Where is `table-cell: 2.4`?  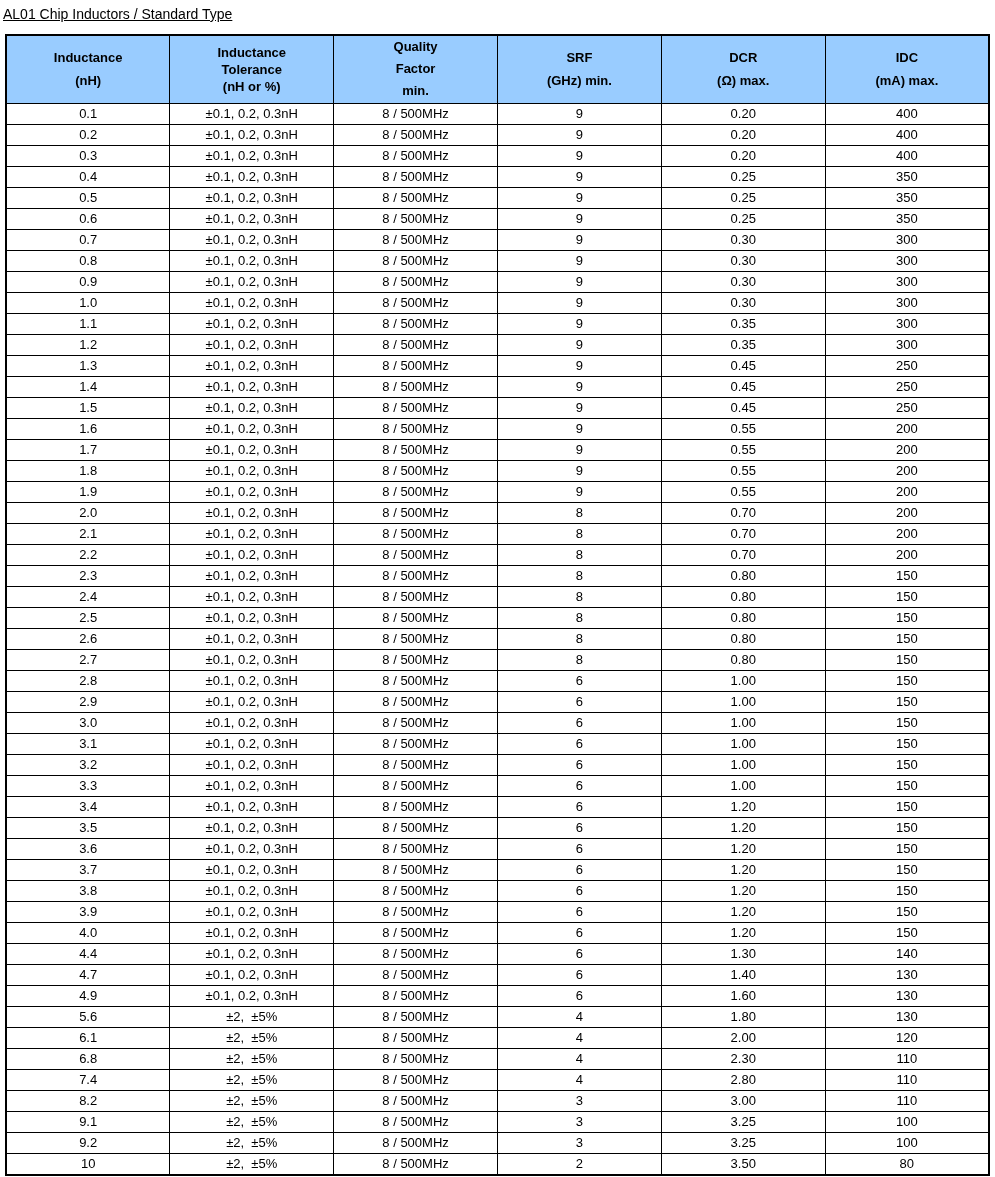 table-cell: 2.4 is located at coordinates (88, 596).